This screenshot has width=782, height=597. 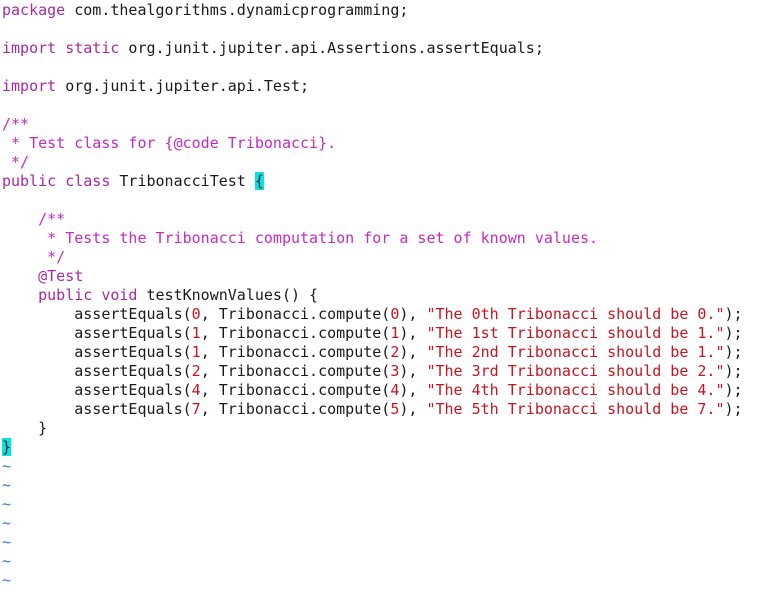 I want to click on expected-number: 7, so click(x=196, y=409).